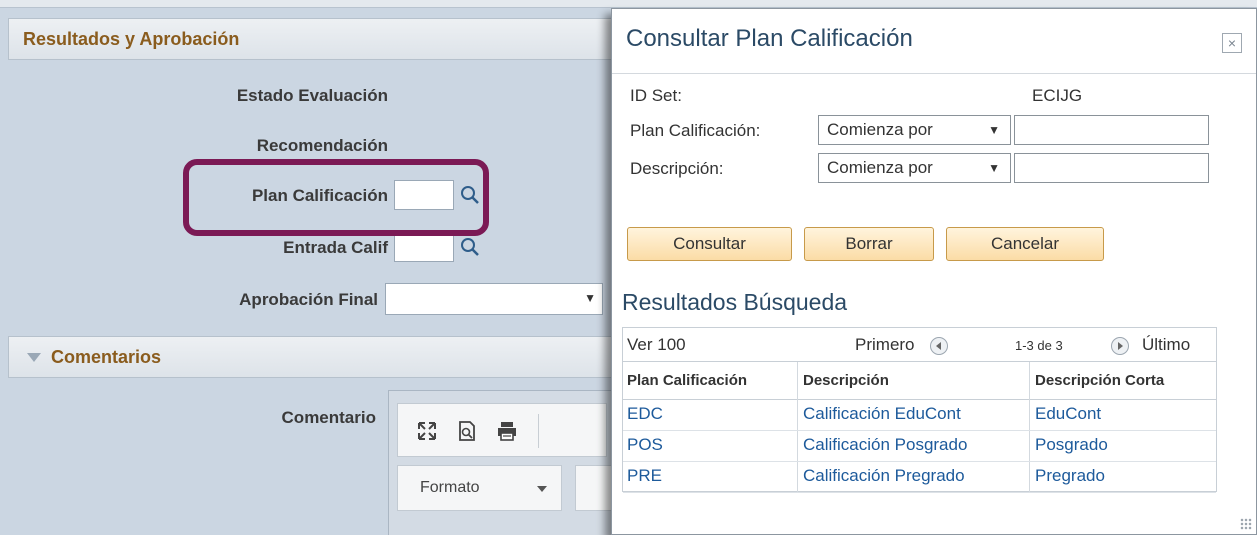 Image resolution: width=1257 pixels, height=535 pixels. I want to click on plan-operator-value: Comienza por, so click(880, 129).